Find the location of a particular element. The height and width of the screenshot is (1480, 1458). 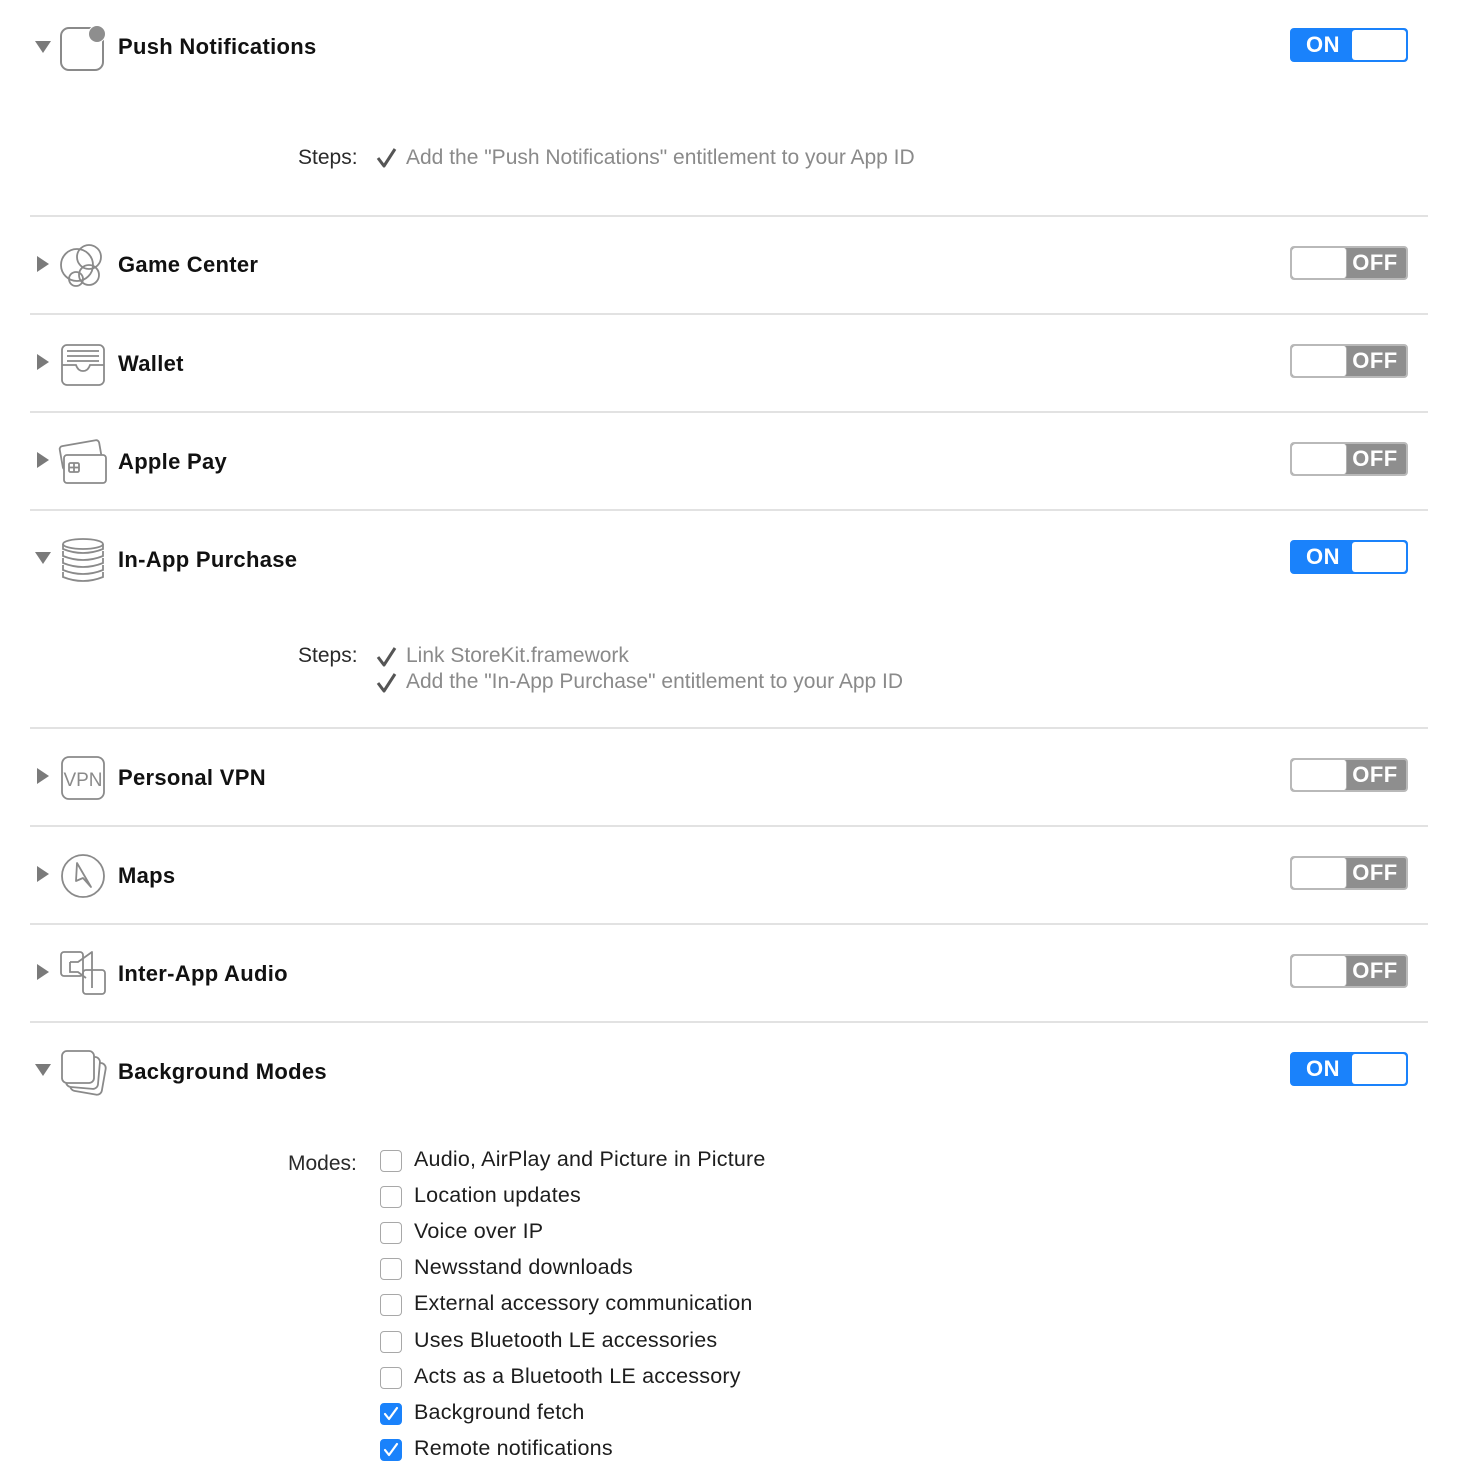

mode-label: Remote notifications is located at coordinates (513, 1447).